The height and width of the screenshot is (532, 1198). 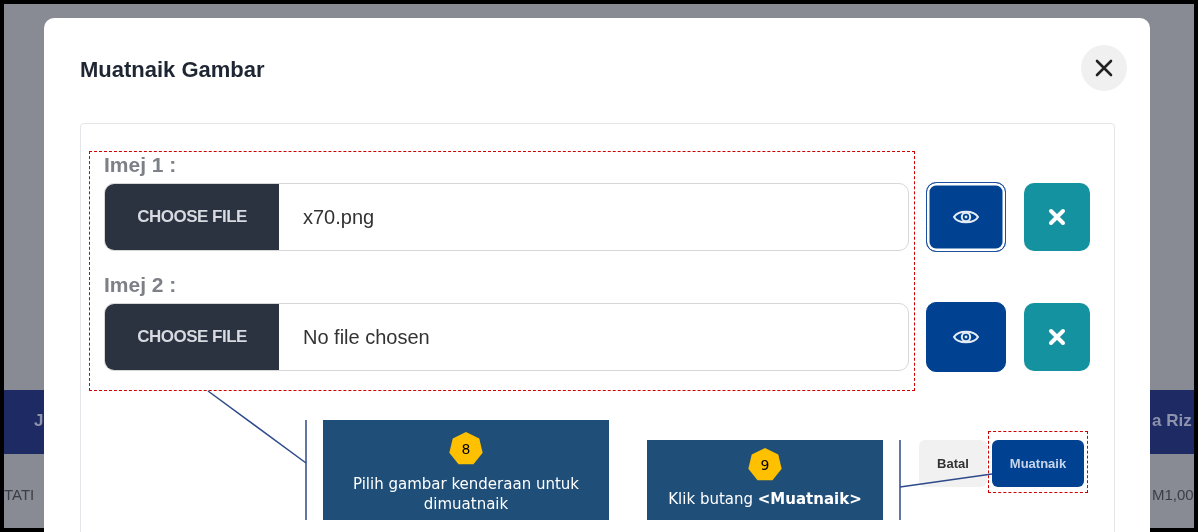 I want to click on background-text: a Riz, so click(x=1172, y=421).